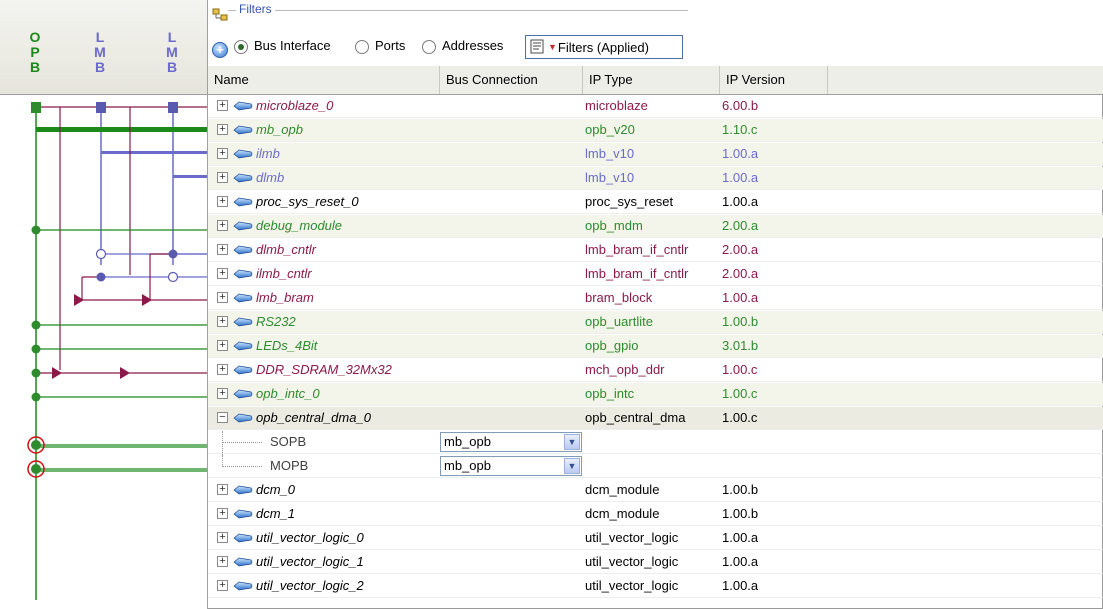  I want to click on column-header-name: Name, so click(324, 80).